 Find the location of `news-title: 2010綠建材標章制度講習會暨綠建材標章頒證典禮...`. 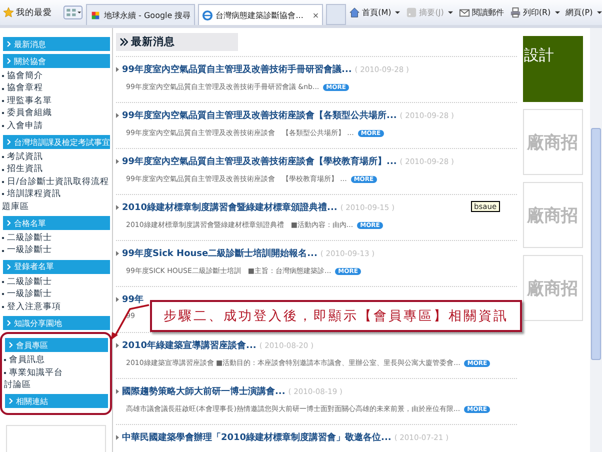

news-title: 2010綠建材標章制度講習會暨綠建材標章頒證典禮... is located at coordinates (230, 207).